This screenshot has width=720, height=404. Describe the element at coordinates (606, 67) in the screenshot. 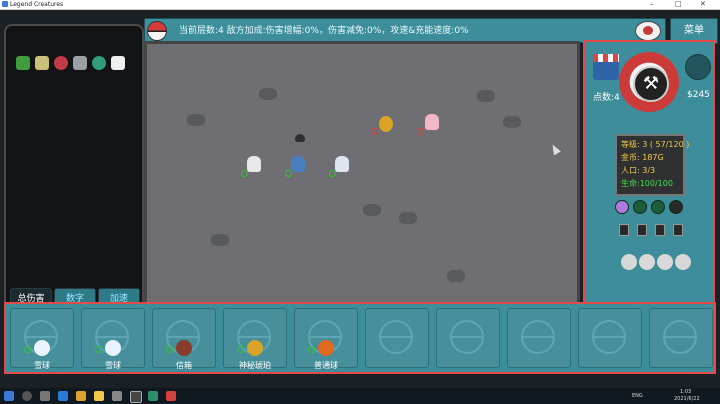

I see `shop-icon` at that location.